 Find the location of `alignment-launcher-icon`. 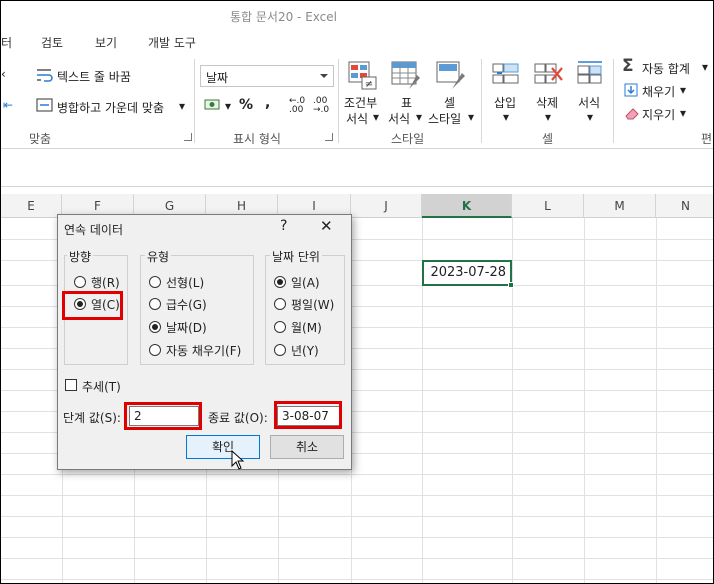

alignment-launcher-icon is located at coordinates (188, 137).